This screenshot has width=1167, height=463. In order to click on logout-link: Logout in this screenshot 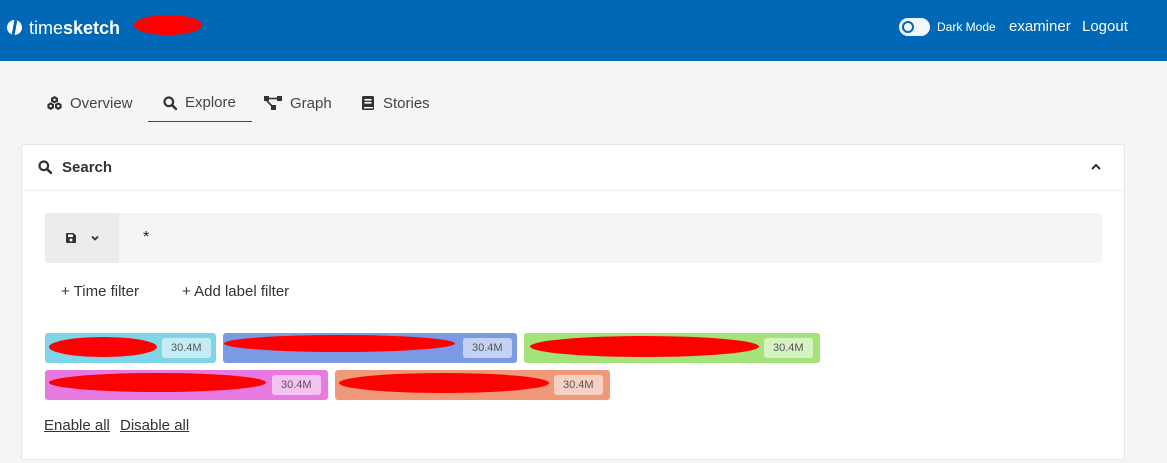, I will do `click(1105, 26)`.